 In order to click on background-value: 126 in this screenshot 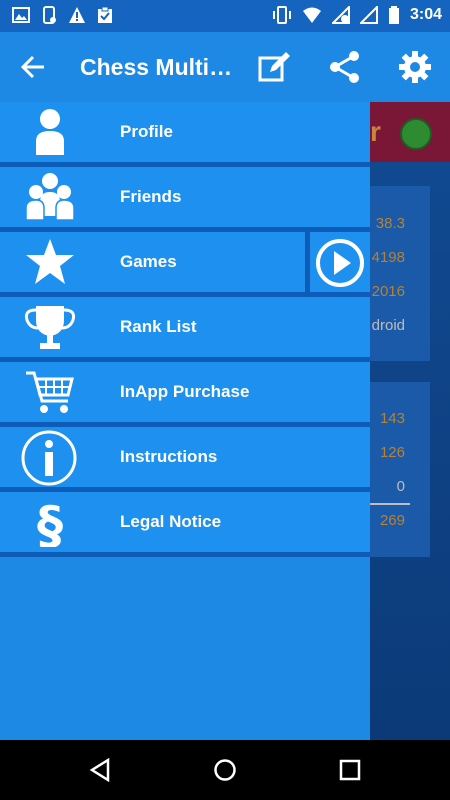, I will do `click(392, 452)`.